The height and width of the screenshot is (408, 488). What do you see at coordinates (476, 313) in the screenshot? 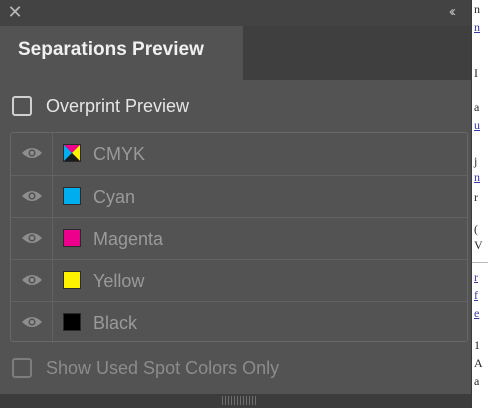
I see `doc-link-fragment: e` at bounding box center [476, 313].